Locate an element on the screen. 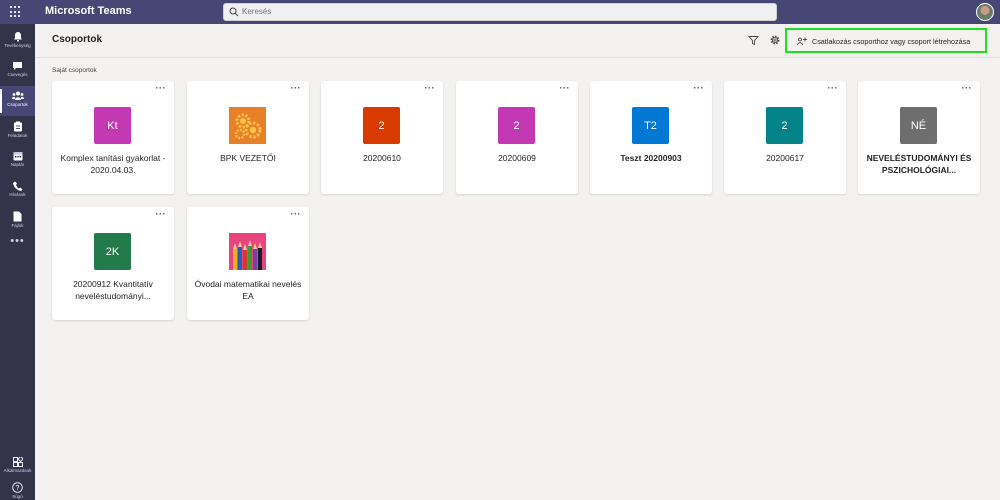 This screenshot has width=1000, height=500. rail-item-calls: Hívások is located at coordinates (17, 191).